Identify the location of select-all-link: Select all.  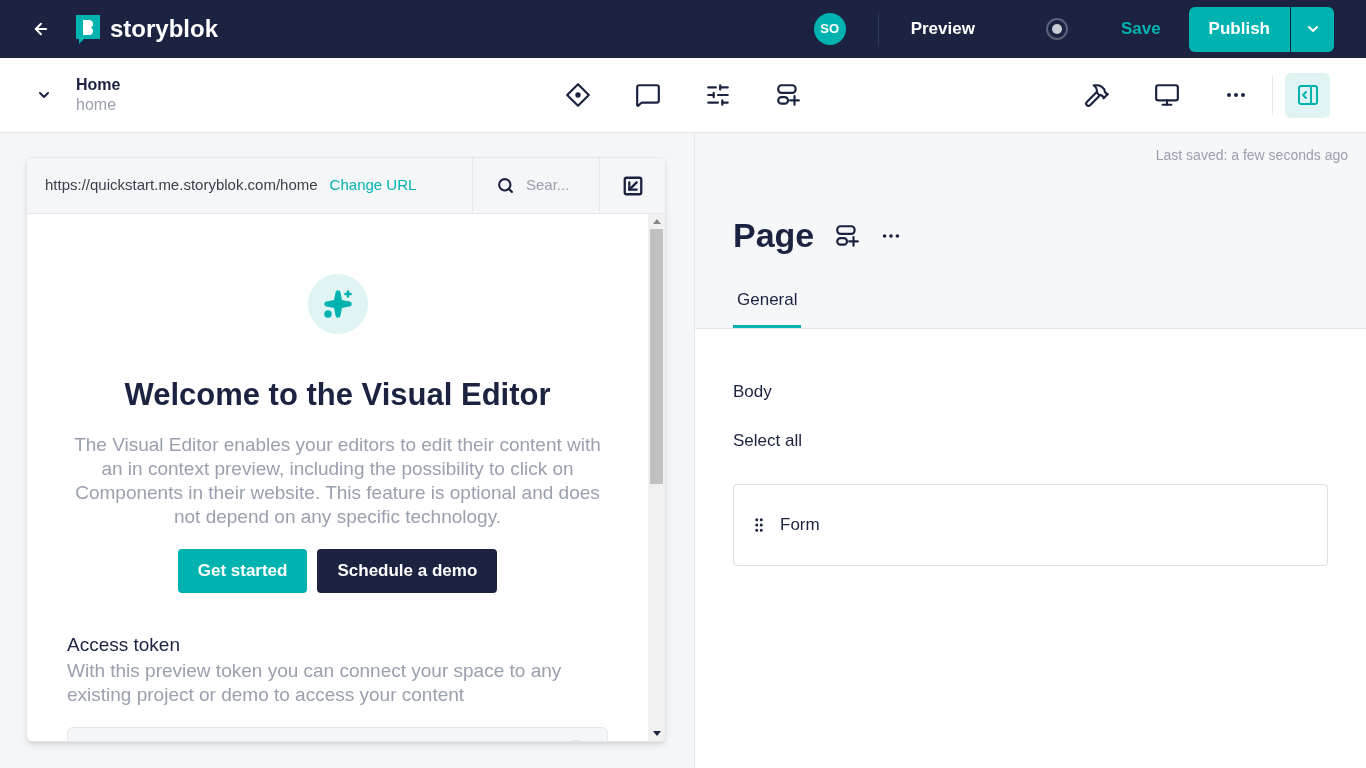
(767, 441).